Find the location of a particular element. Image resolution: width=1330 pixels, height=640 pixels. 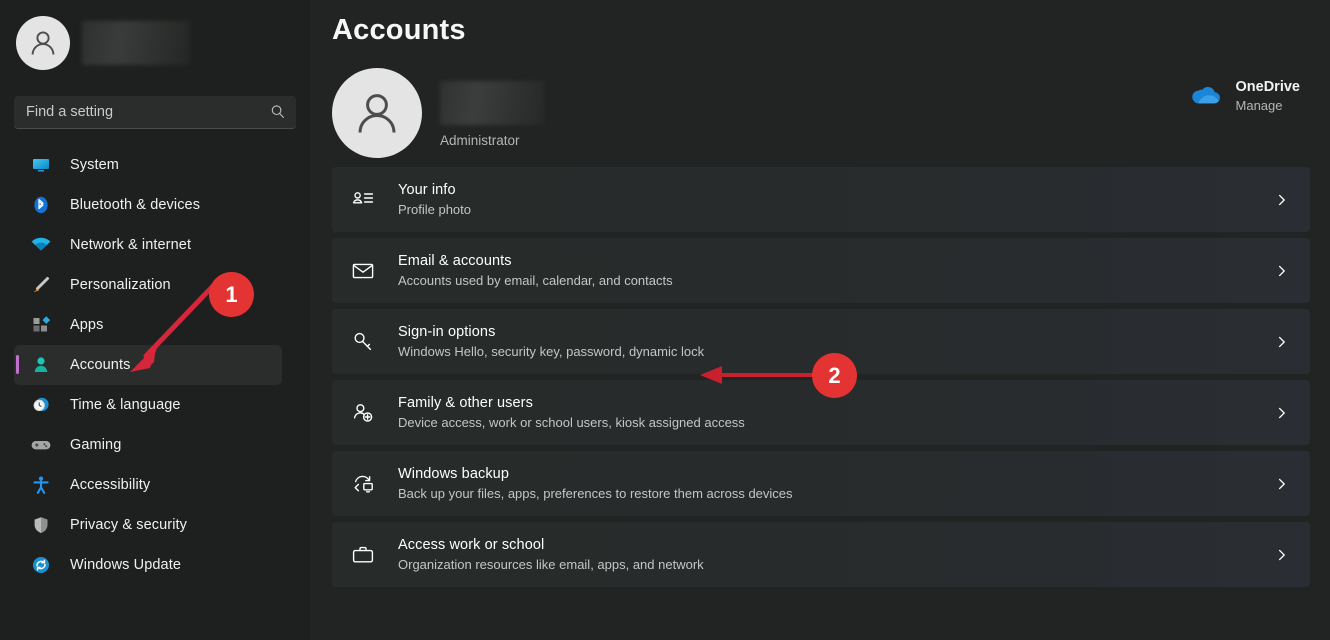

refresh-sync-icon is located at coordinates (41, 565).